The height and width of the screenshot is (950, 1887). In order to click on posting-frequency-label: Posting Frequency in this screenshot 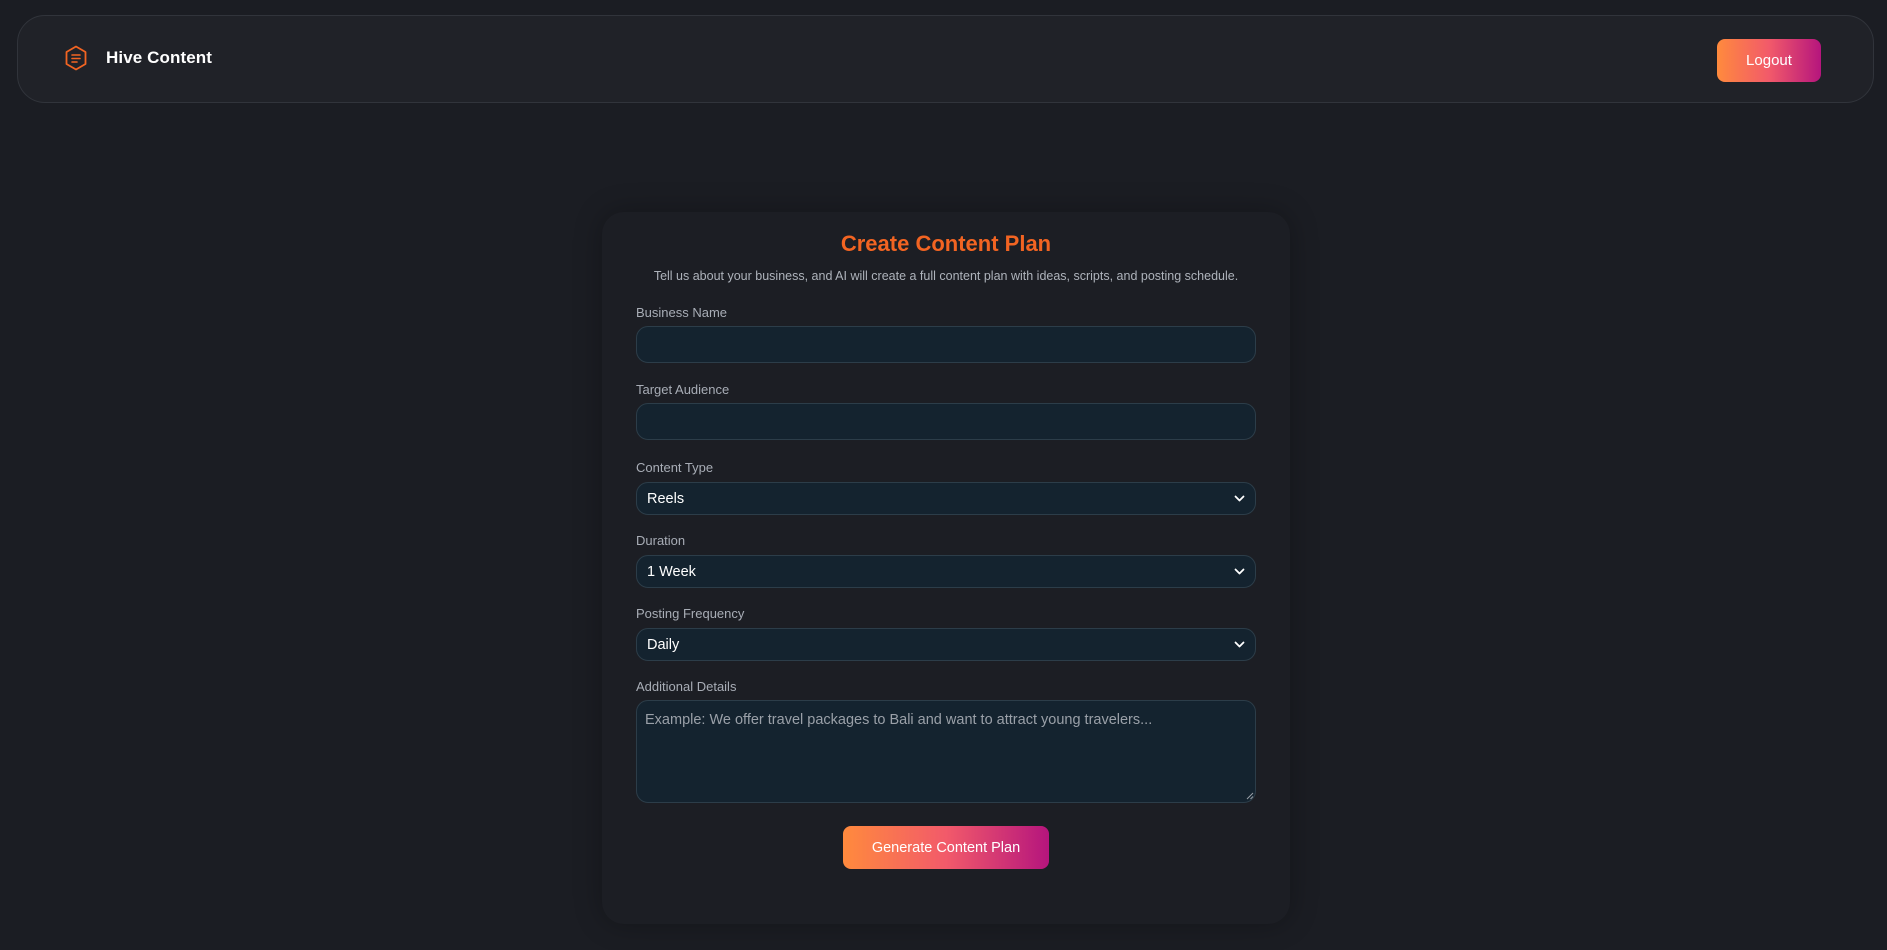, I will do `click(690, 613)`.